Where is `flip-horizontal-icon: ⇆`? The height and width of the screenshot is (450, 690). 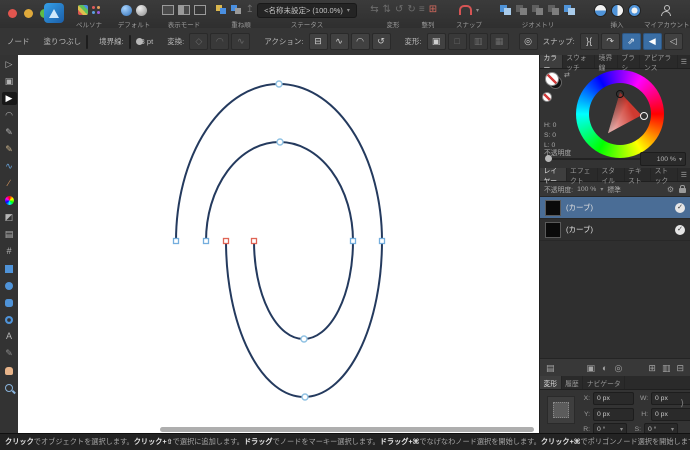
flip-horizontal-icon: ⇆ is located at coordinates (374, 10).